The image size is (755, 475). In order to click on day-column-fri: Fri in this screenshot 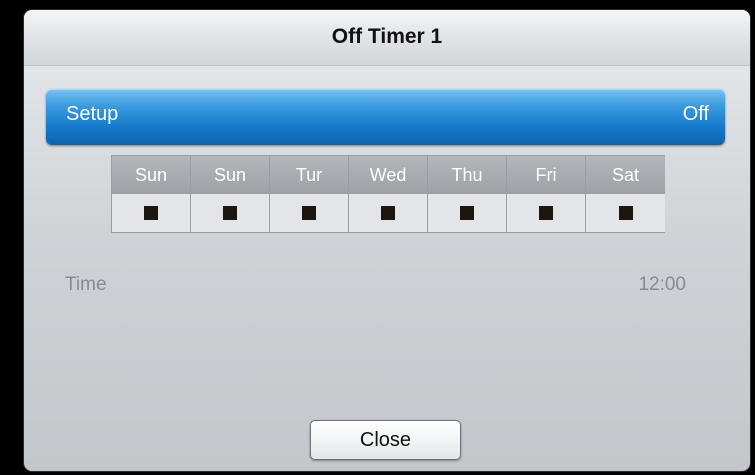, I will do `click(546, 194)`.